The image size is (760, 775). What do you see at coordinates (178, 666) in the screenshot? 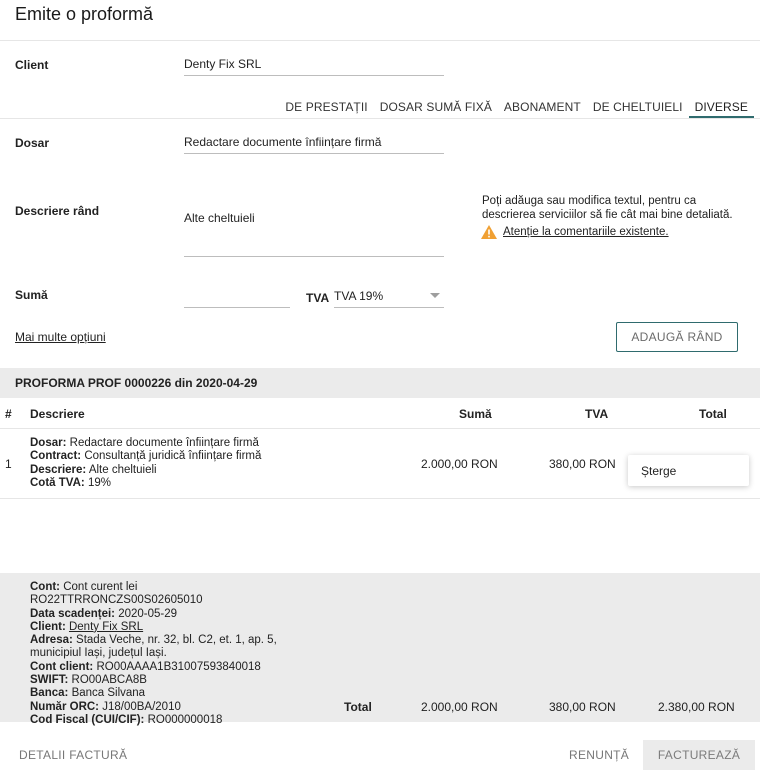
I see `cont-client-value: RO00AAAA1B31007593840018` at bounding box center [178, 666].